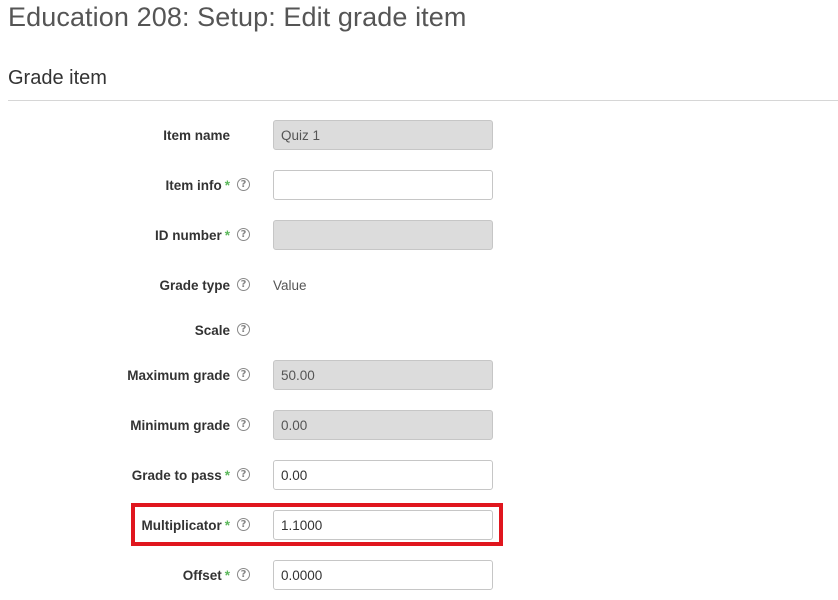 Image resolution: width=838 pixels, height=600 pixels. Describe the element at coordinates (383, 525) in the screenshot. I see `multiplicator-input` at that location.